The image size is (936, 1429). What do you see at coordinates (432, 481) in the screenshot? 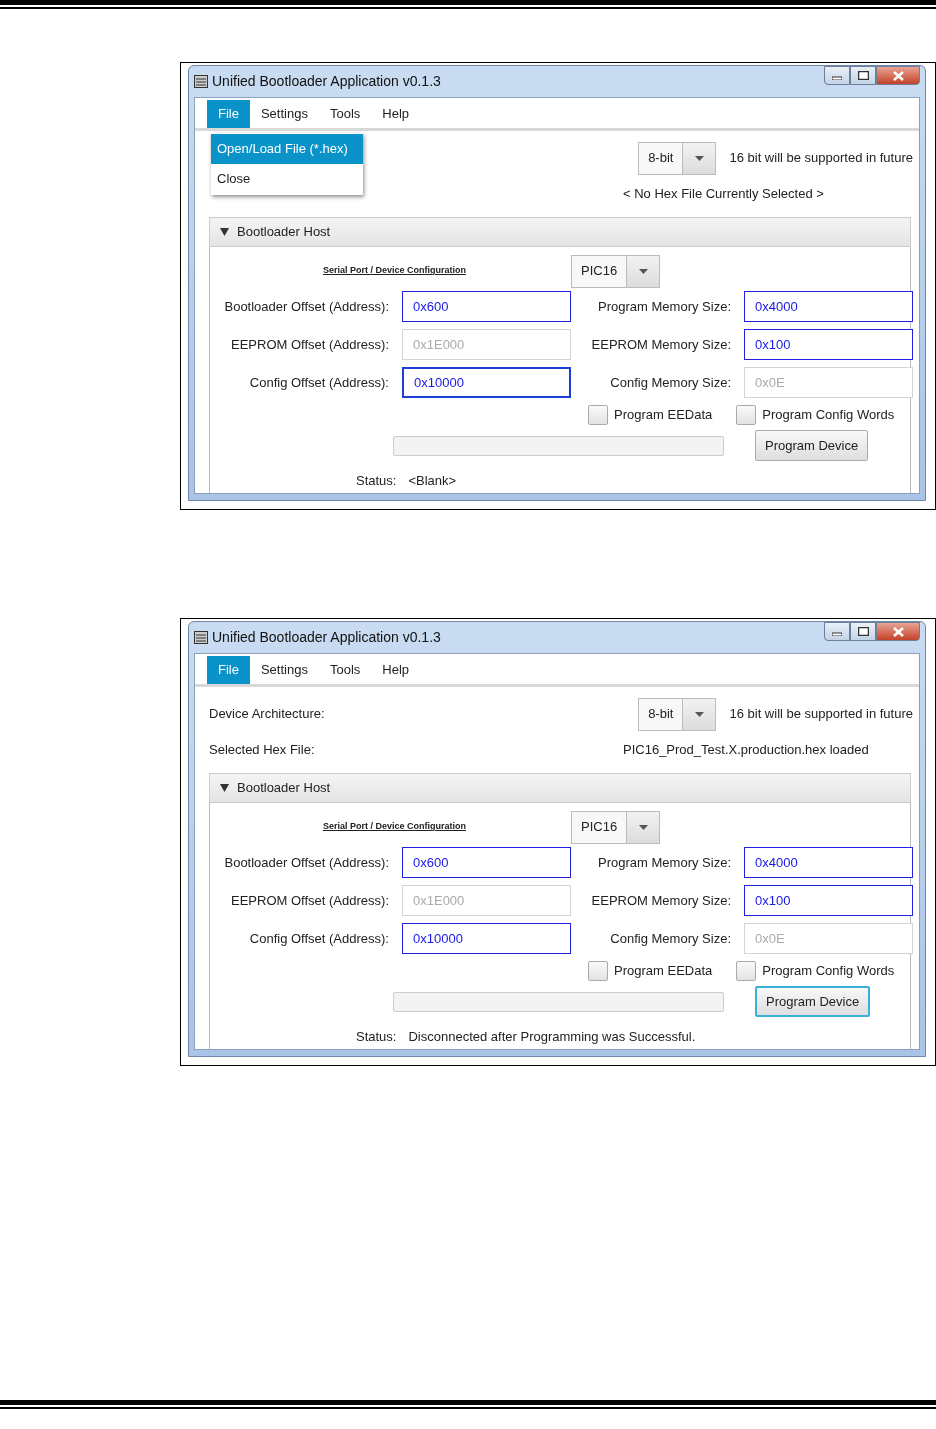
I see `status-text: <Blank>` at bounding box center [432, 481].